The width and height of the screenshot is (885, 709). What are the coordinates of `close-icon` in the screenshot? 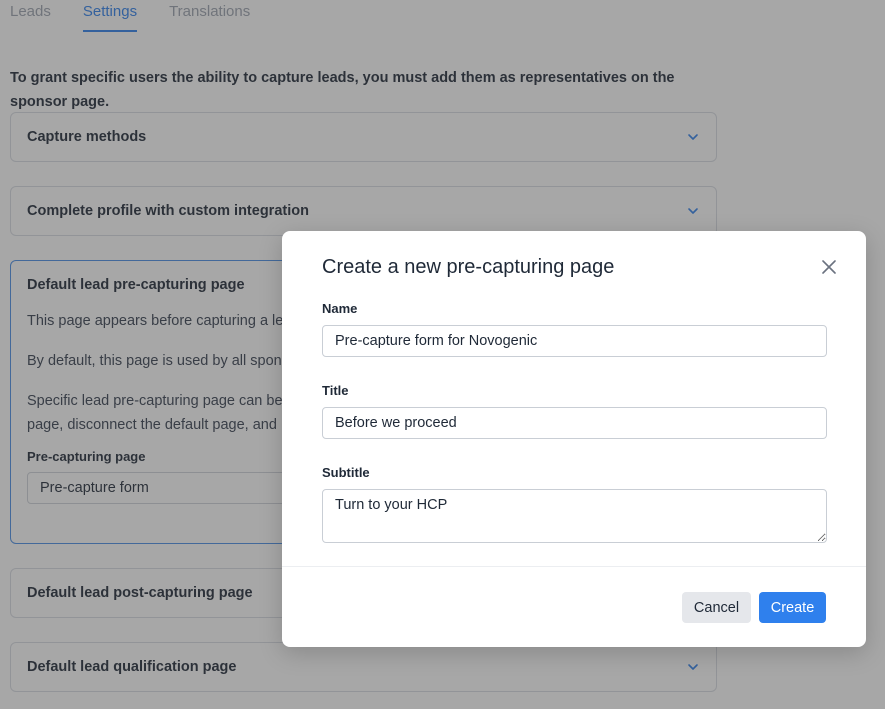 It's located at (829, 267).